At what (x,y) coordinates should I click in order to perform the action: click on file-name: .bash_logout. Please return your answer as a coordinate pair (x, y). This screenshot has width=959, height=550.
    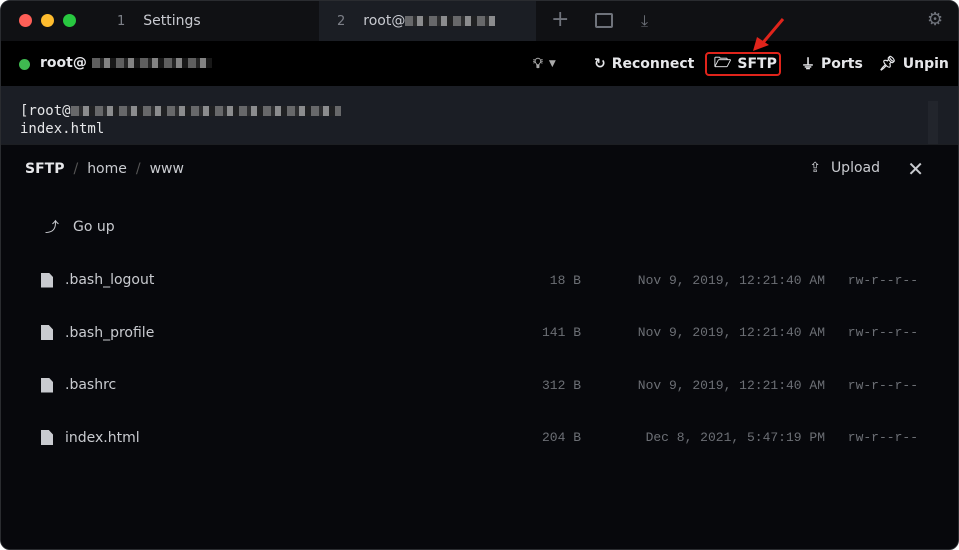
    Looking at the image, I should click on (110, 280).